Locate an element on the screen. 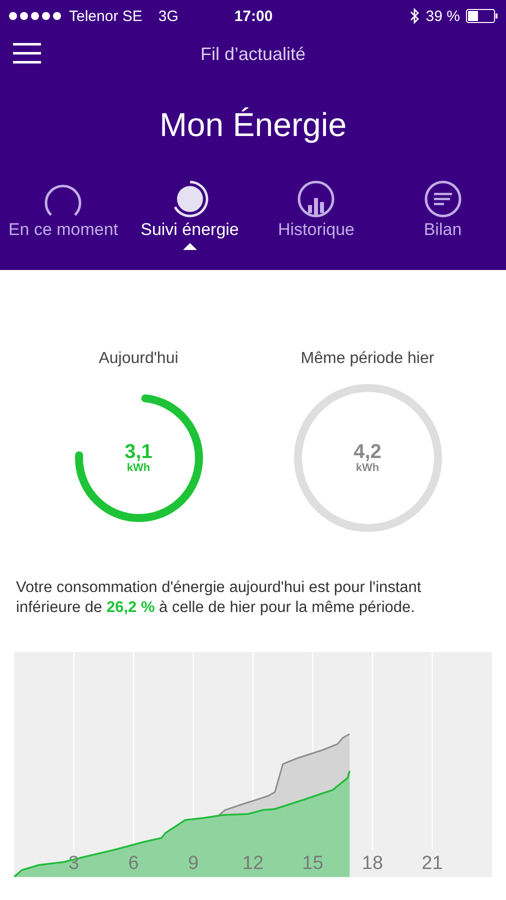 This screenshot has height=900, width=506. status-time: 17:00 is located at coordinates (253, 16).